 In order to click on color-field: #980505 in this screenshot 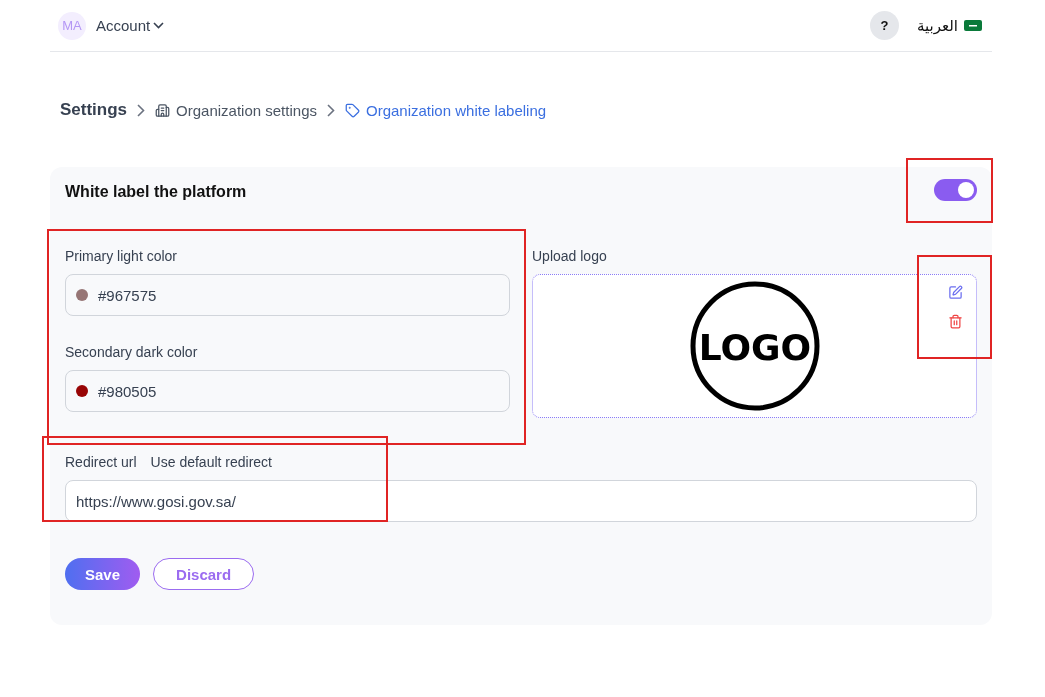, I will do `click(287, 391)`.